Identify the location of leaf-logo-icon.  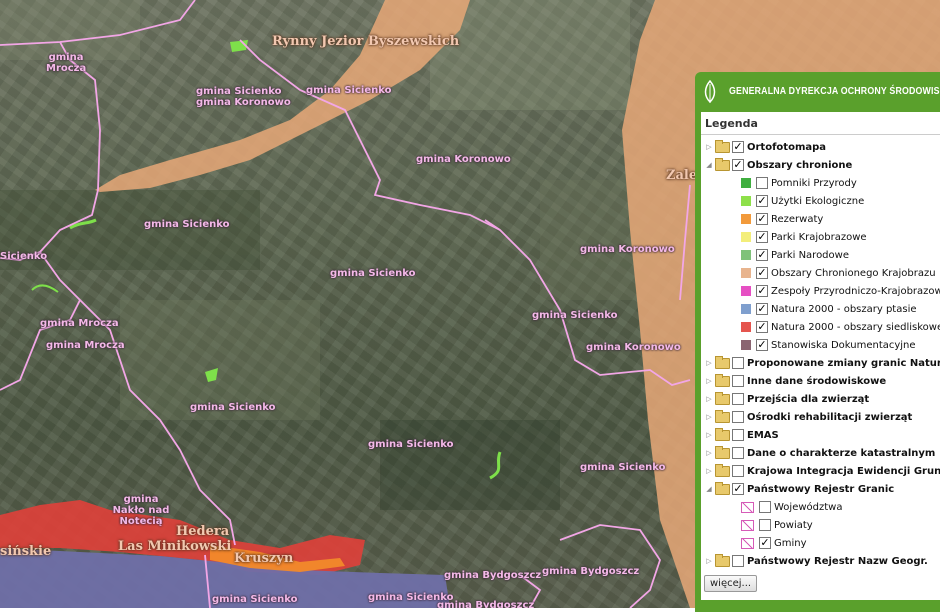
(710, 92).